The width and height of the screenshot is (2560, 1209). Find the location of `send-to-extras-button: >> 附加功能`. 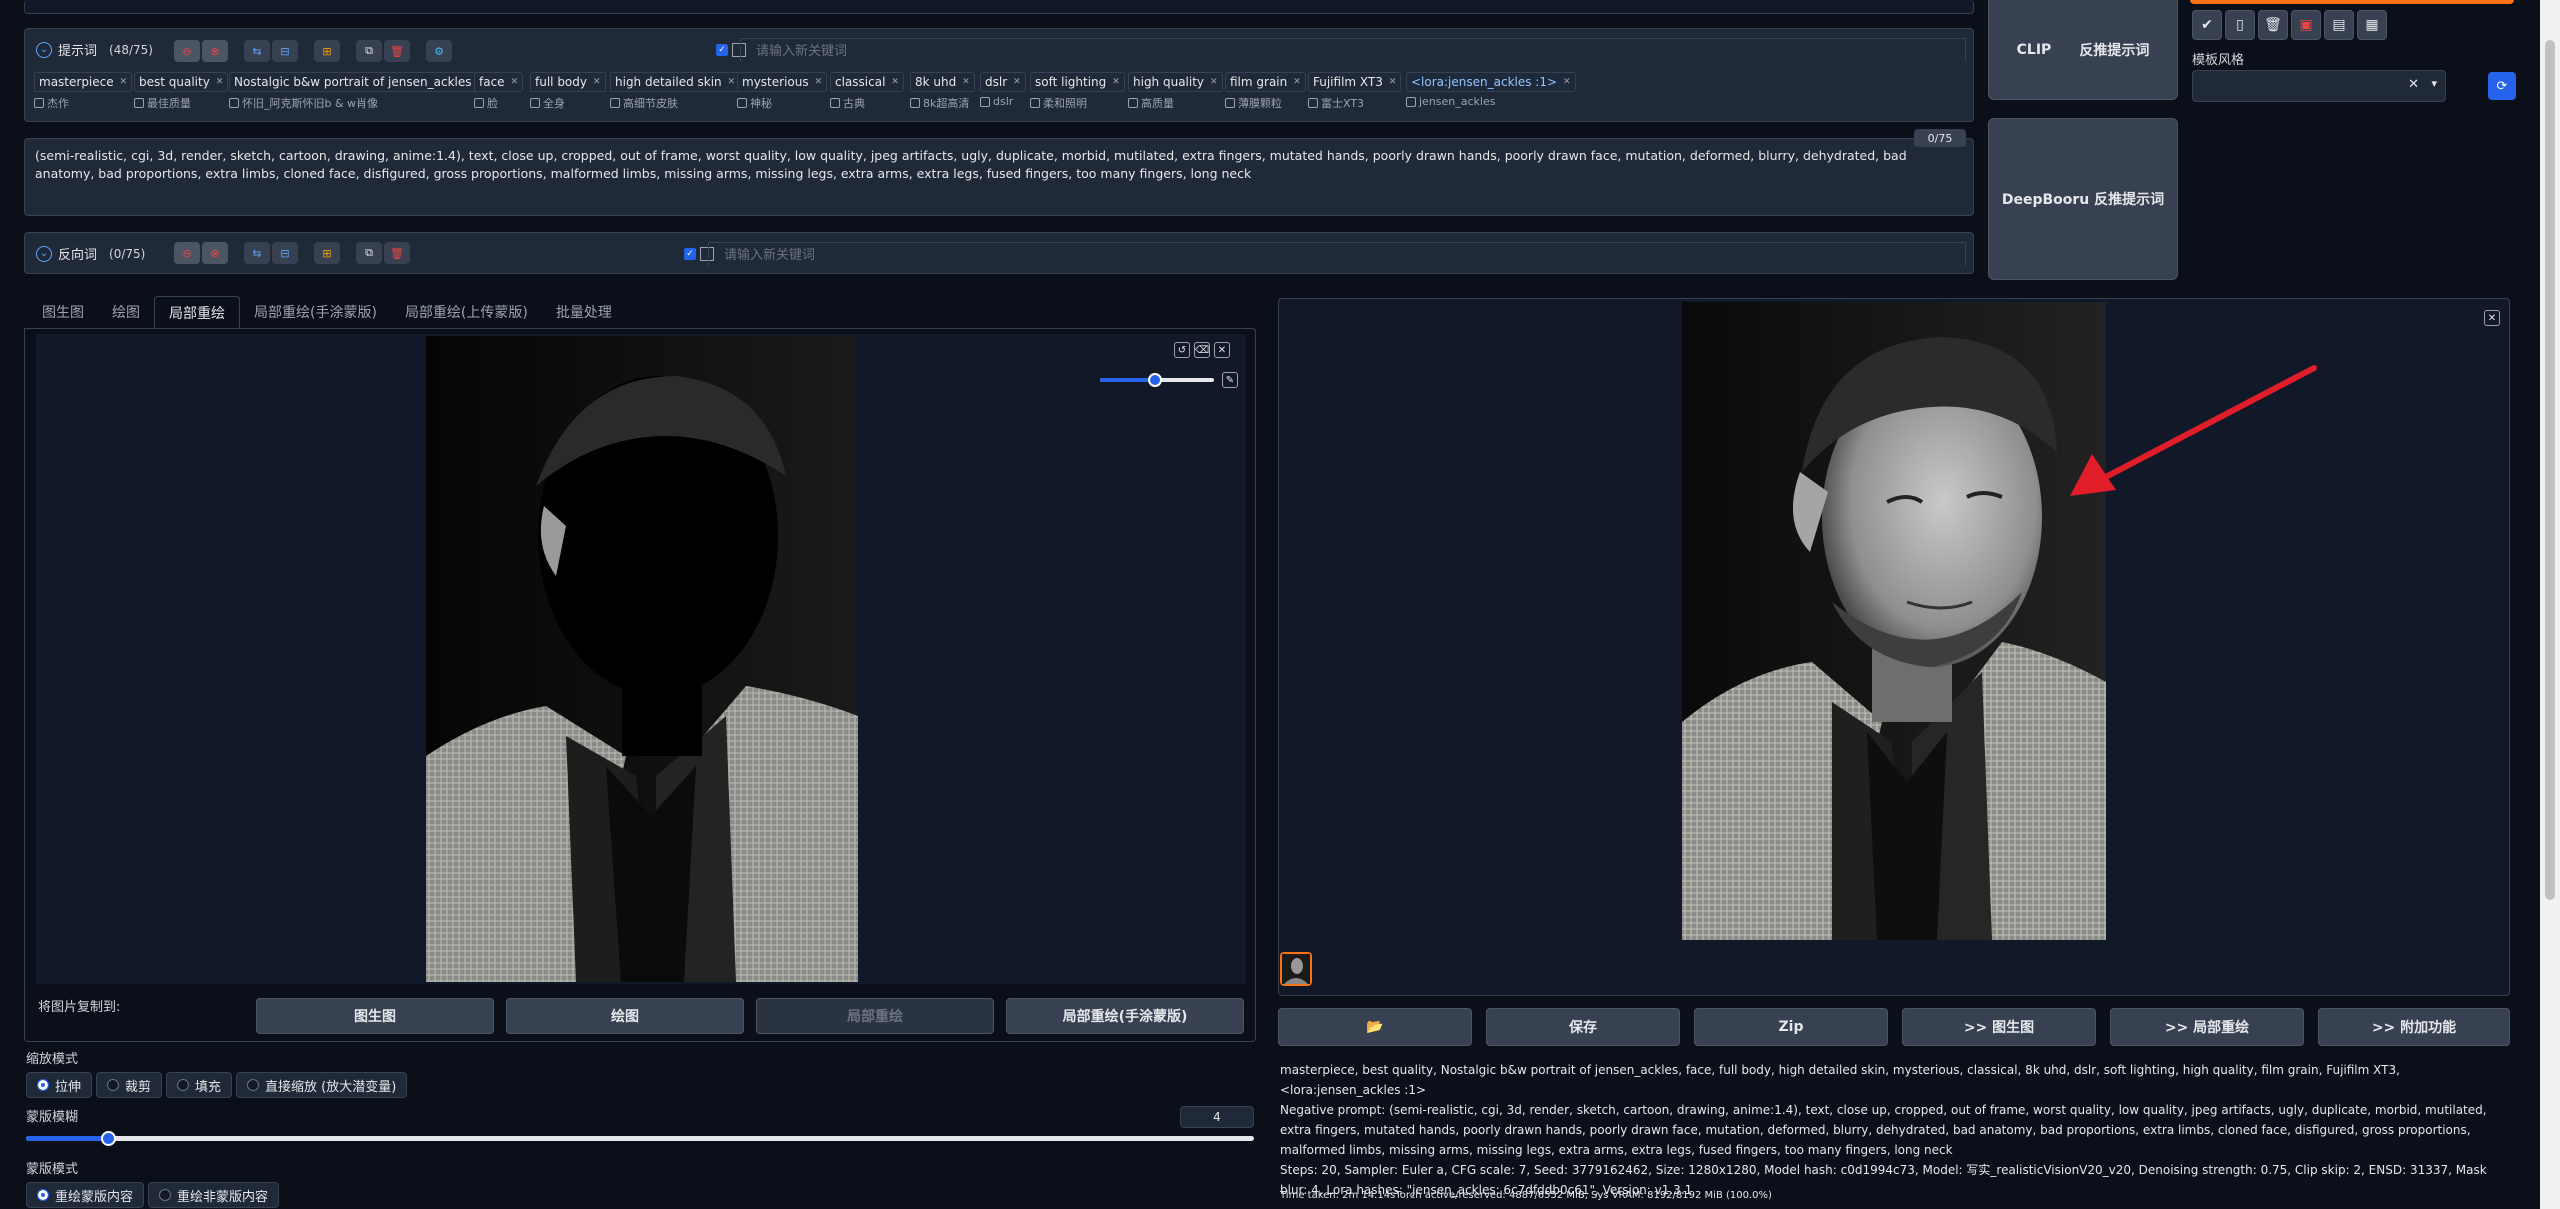

send-to-extras-button: >> 附加功能 is located at coordinates (2414, 1027).